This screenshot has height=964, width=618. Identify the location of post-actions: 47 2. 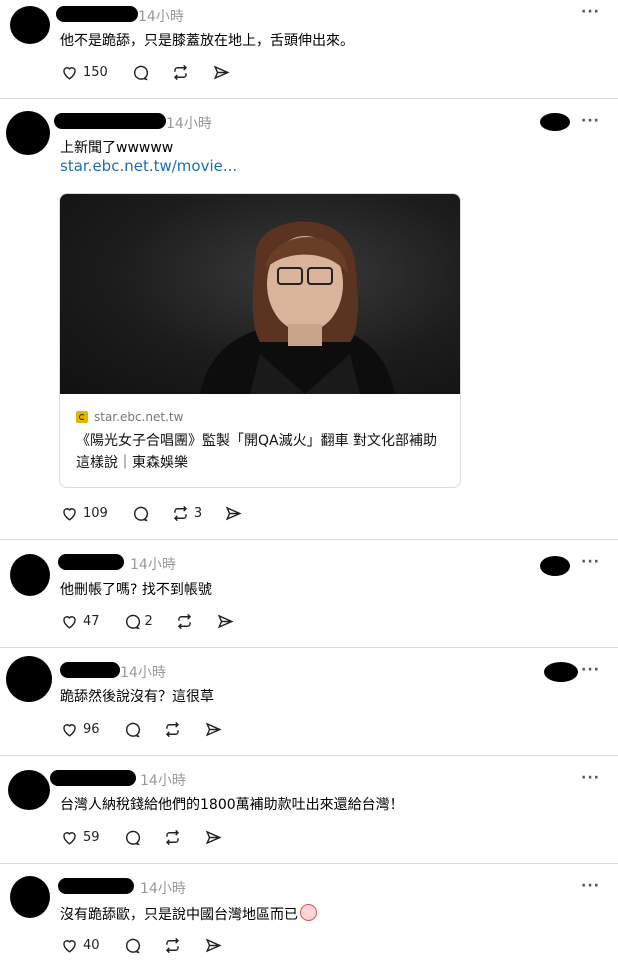
(158, 621).